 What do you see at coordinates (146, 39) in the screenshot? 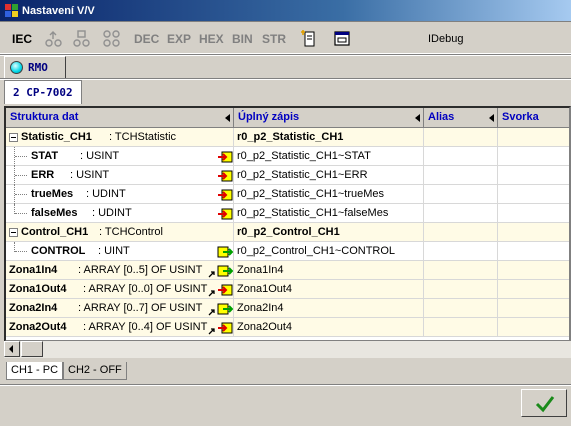
I see `dec-button: DEC` at bounding box center [146, 39].